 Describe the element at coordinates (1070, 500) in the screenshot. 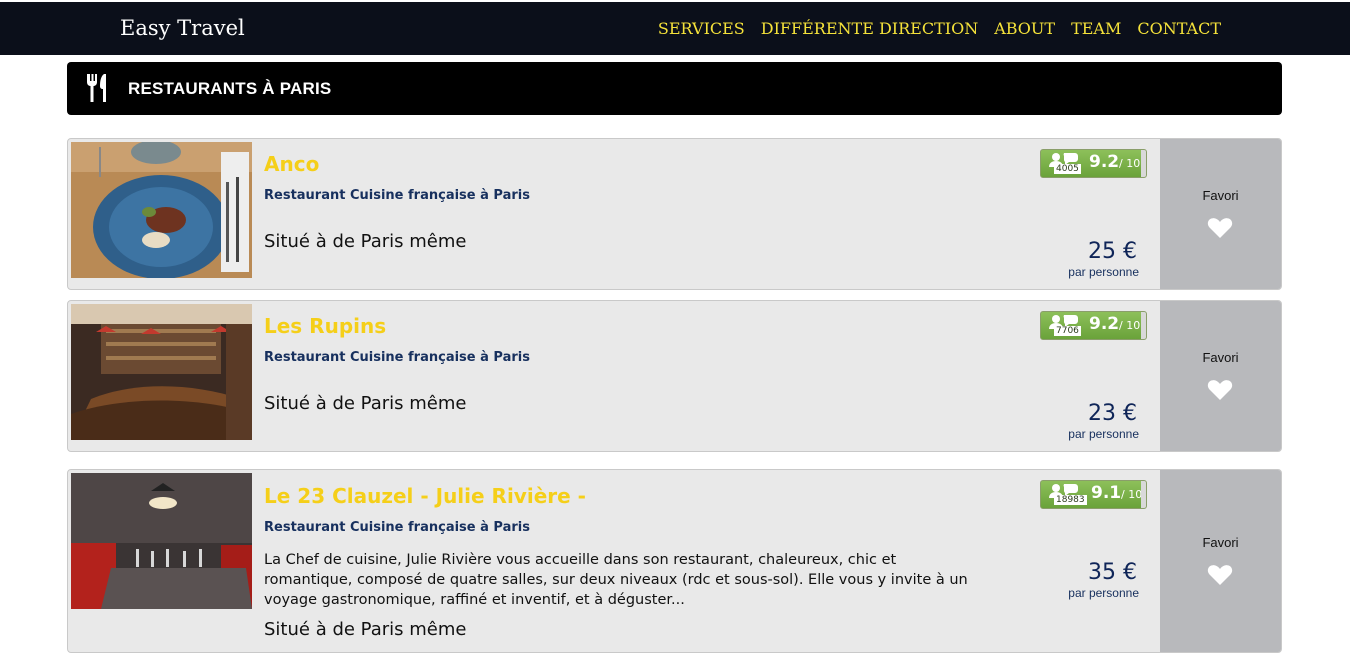

I see `review-count: 18983` at that location.